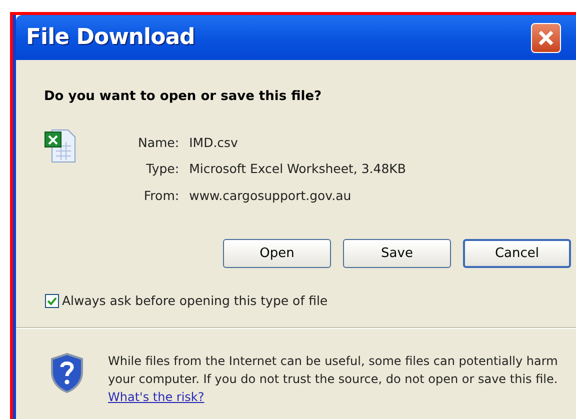 This screenshot has height=419, width=576. What do you see at coordinates (277, 253) in the screenshot?
I see `dialog-button: Open` at bounding box center [277, 253].